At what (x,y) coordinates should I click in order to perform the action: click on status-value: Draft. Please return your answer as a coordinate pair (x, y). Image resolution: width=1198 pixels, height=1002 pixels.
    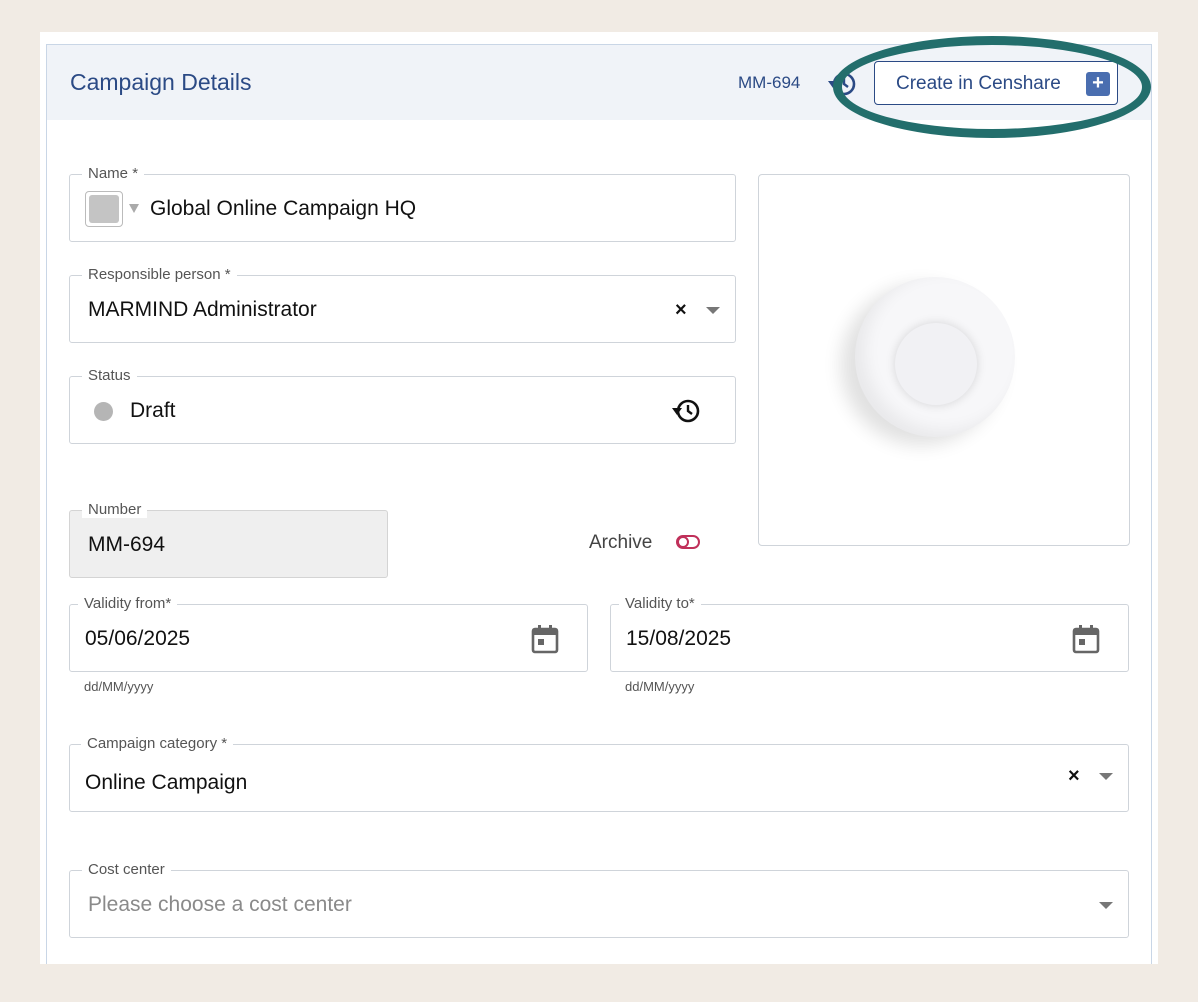
    Looking at the image, I should click on (153, 410).